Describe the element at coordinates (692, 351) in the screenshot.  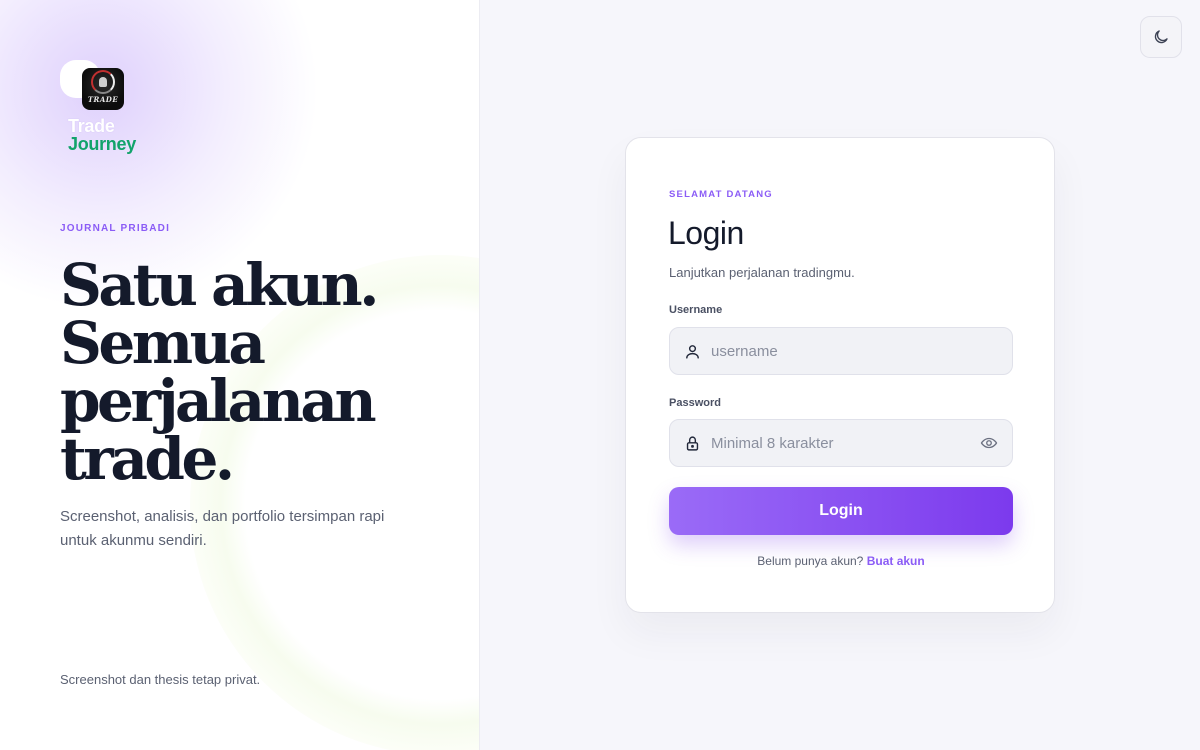
I see `user-icon` at that location.